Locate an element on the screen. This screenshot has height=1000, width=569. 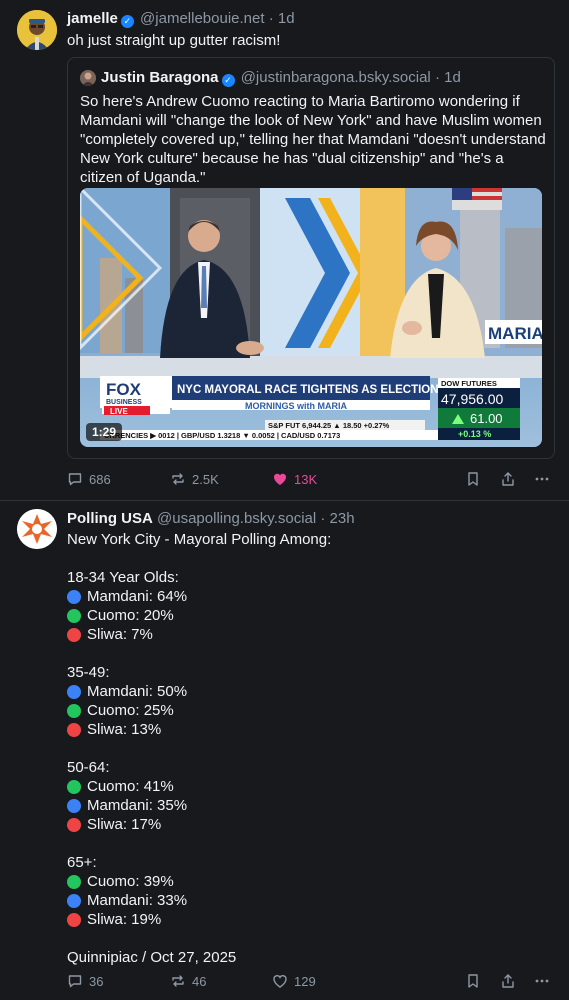
poll-row: Cuomo: 39% is located at coordinates (120, 881).